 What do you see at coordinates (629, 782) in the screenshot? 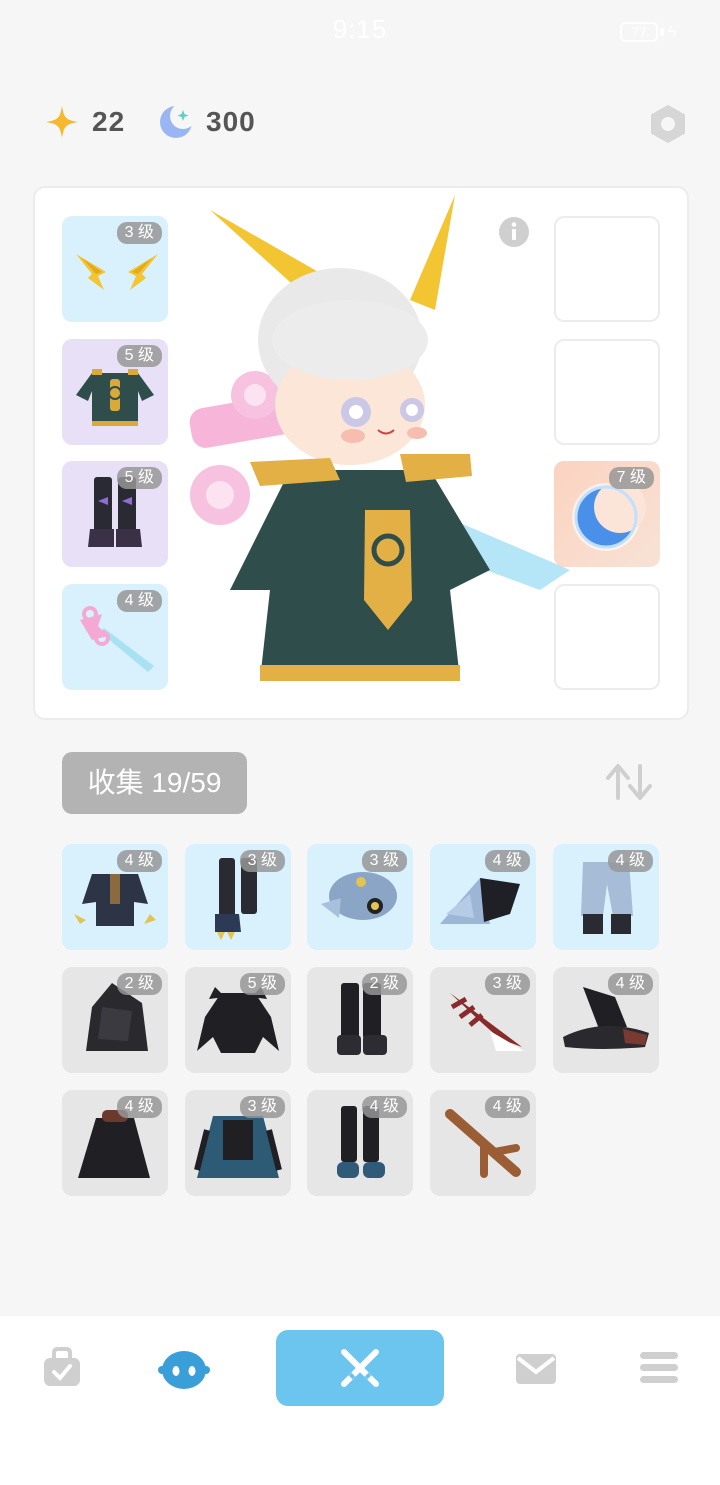
I see `sort-icon` at bounding box center [629, 782].